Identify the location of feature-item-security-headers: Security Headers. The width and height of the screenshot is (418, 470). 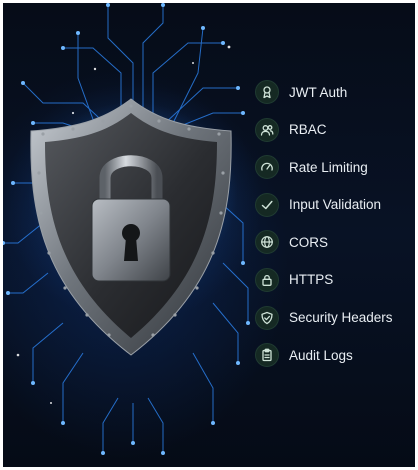
(335, 318).